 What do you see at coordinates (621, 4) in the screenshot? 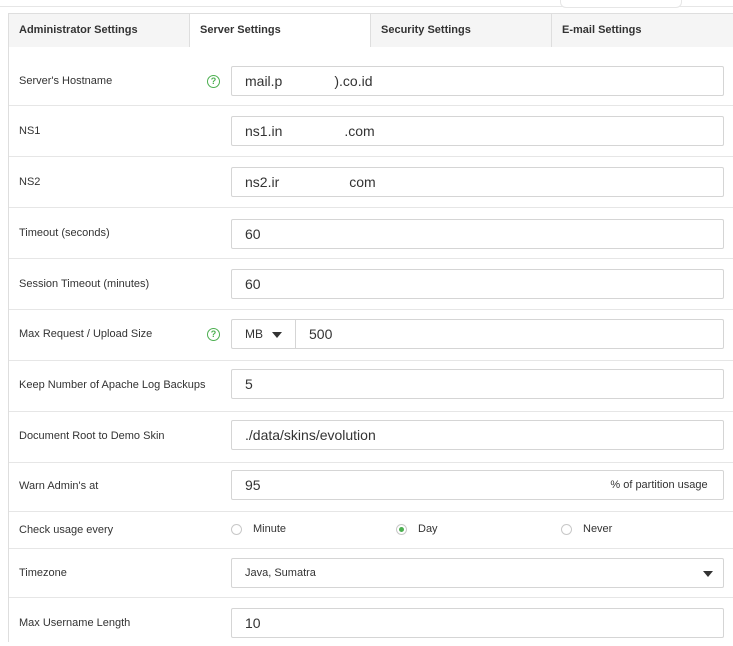
I see `top-pill` at bounding box center [621, 4].